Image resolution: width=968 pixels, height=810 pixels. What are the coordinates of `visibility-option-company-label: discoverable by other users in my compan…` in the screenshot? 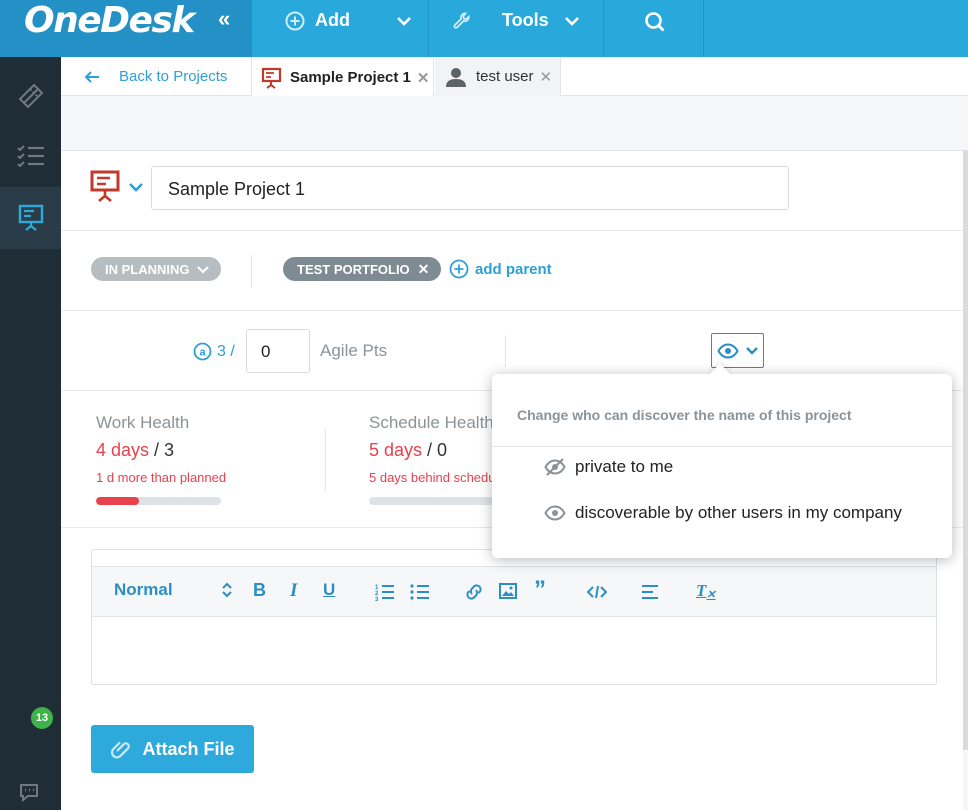 It's located at (738, 512).